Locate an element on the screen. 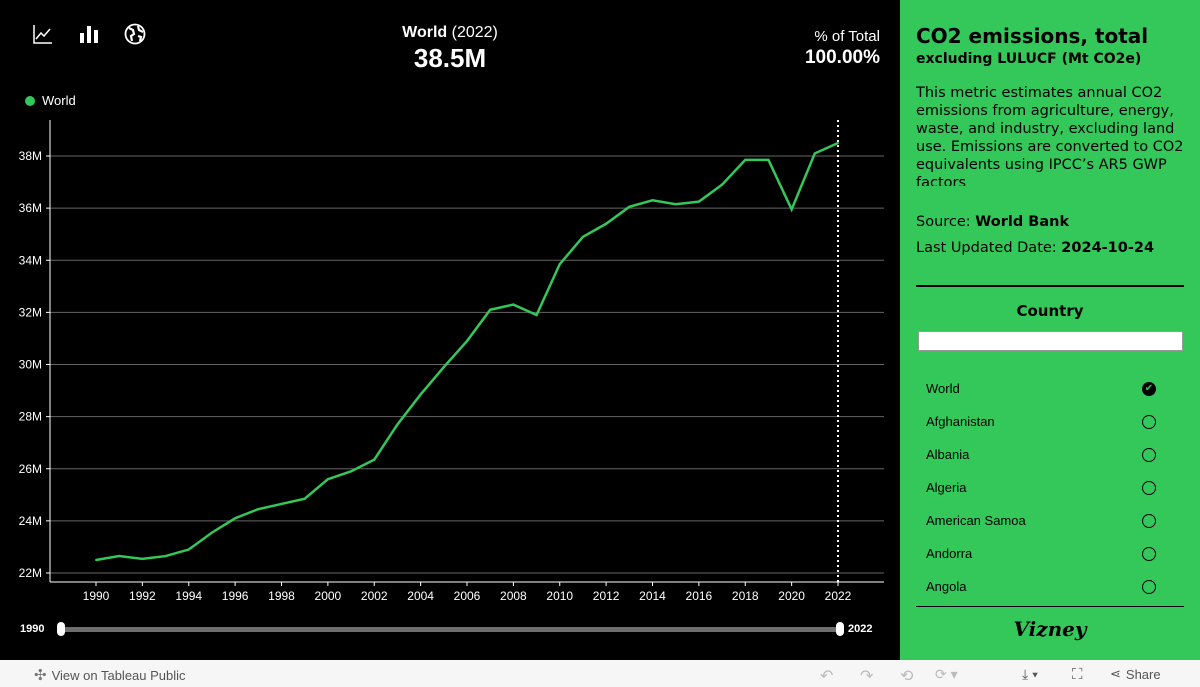 This screenshot has width=1200, height=687. country-name: Angola is located at coordinates (946, 586).